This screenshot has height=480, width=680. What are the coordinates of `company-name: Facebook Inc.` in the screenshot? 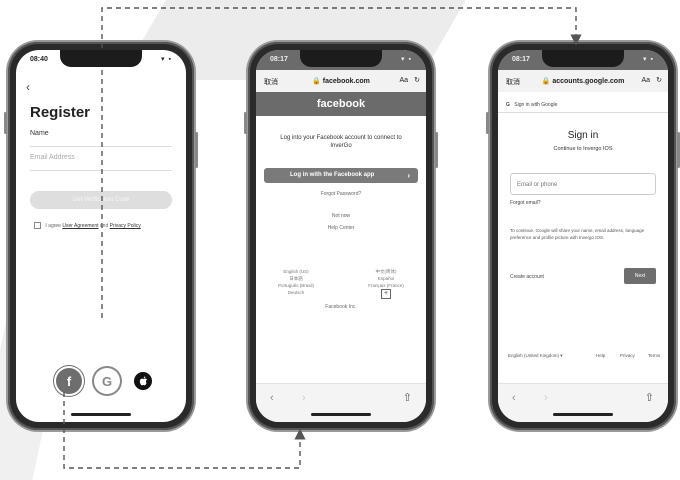 It's located at (341, 307).